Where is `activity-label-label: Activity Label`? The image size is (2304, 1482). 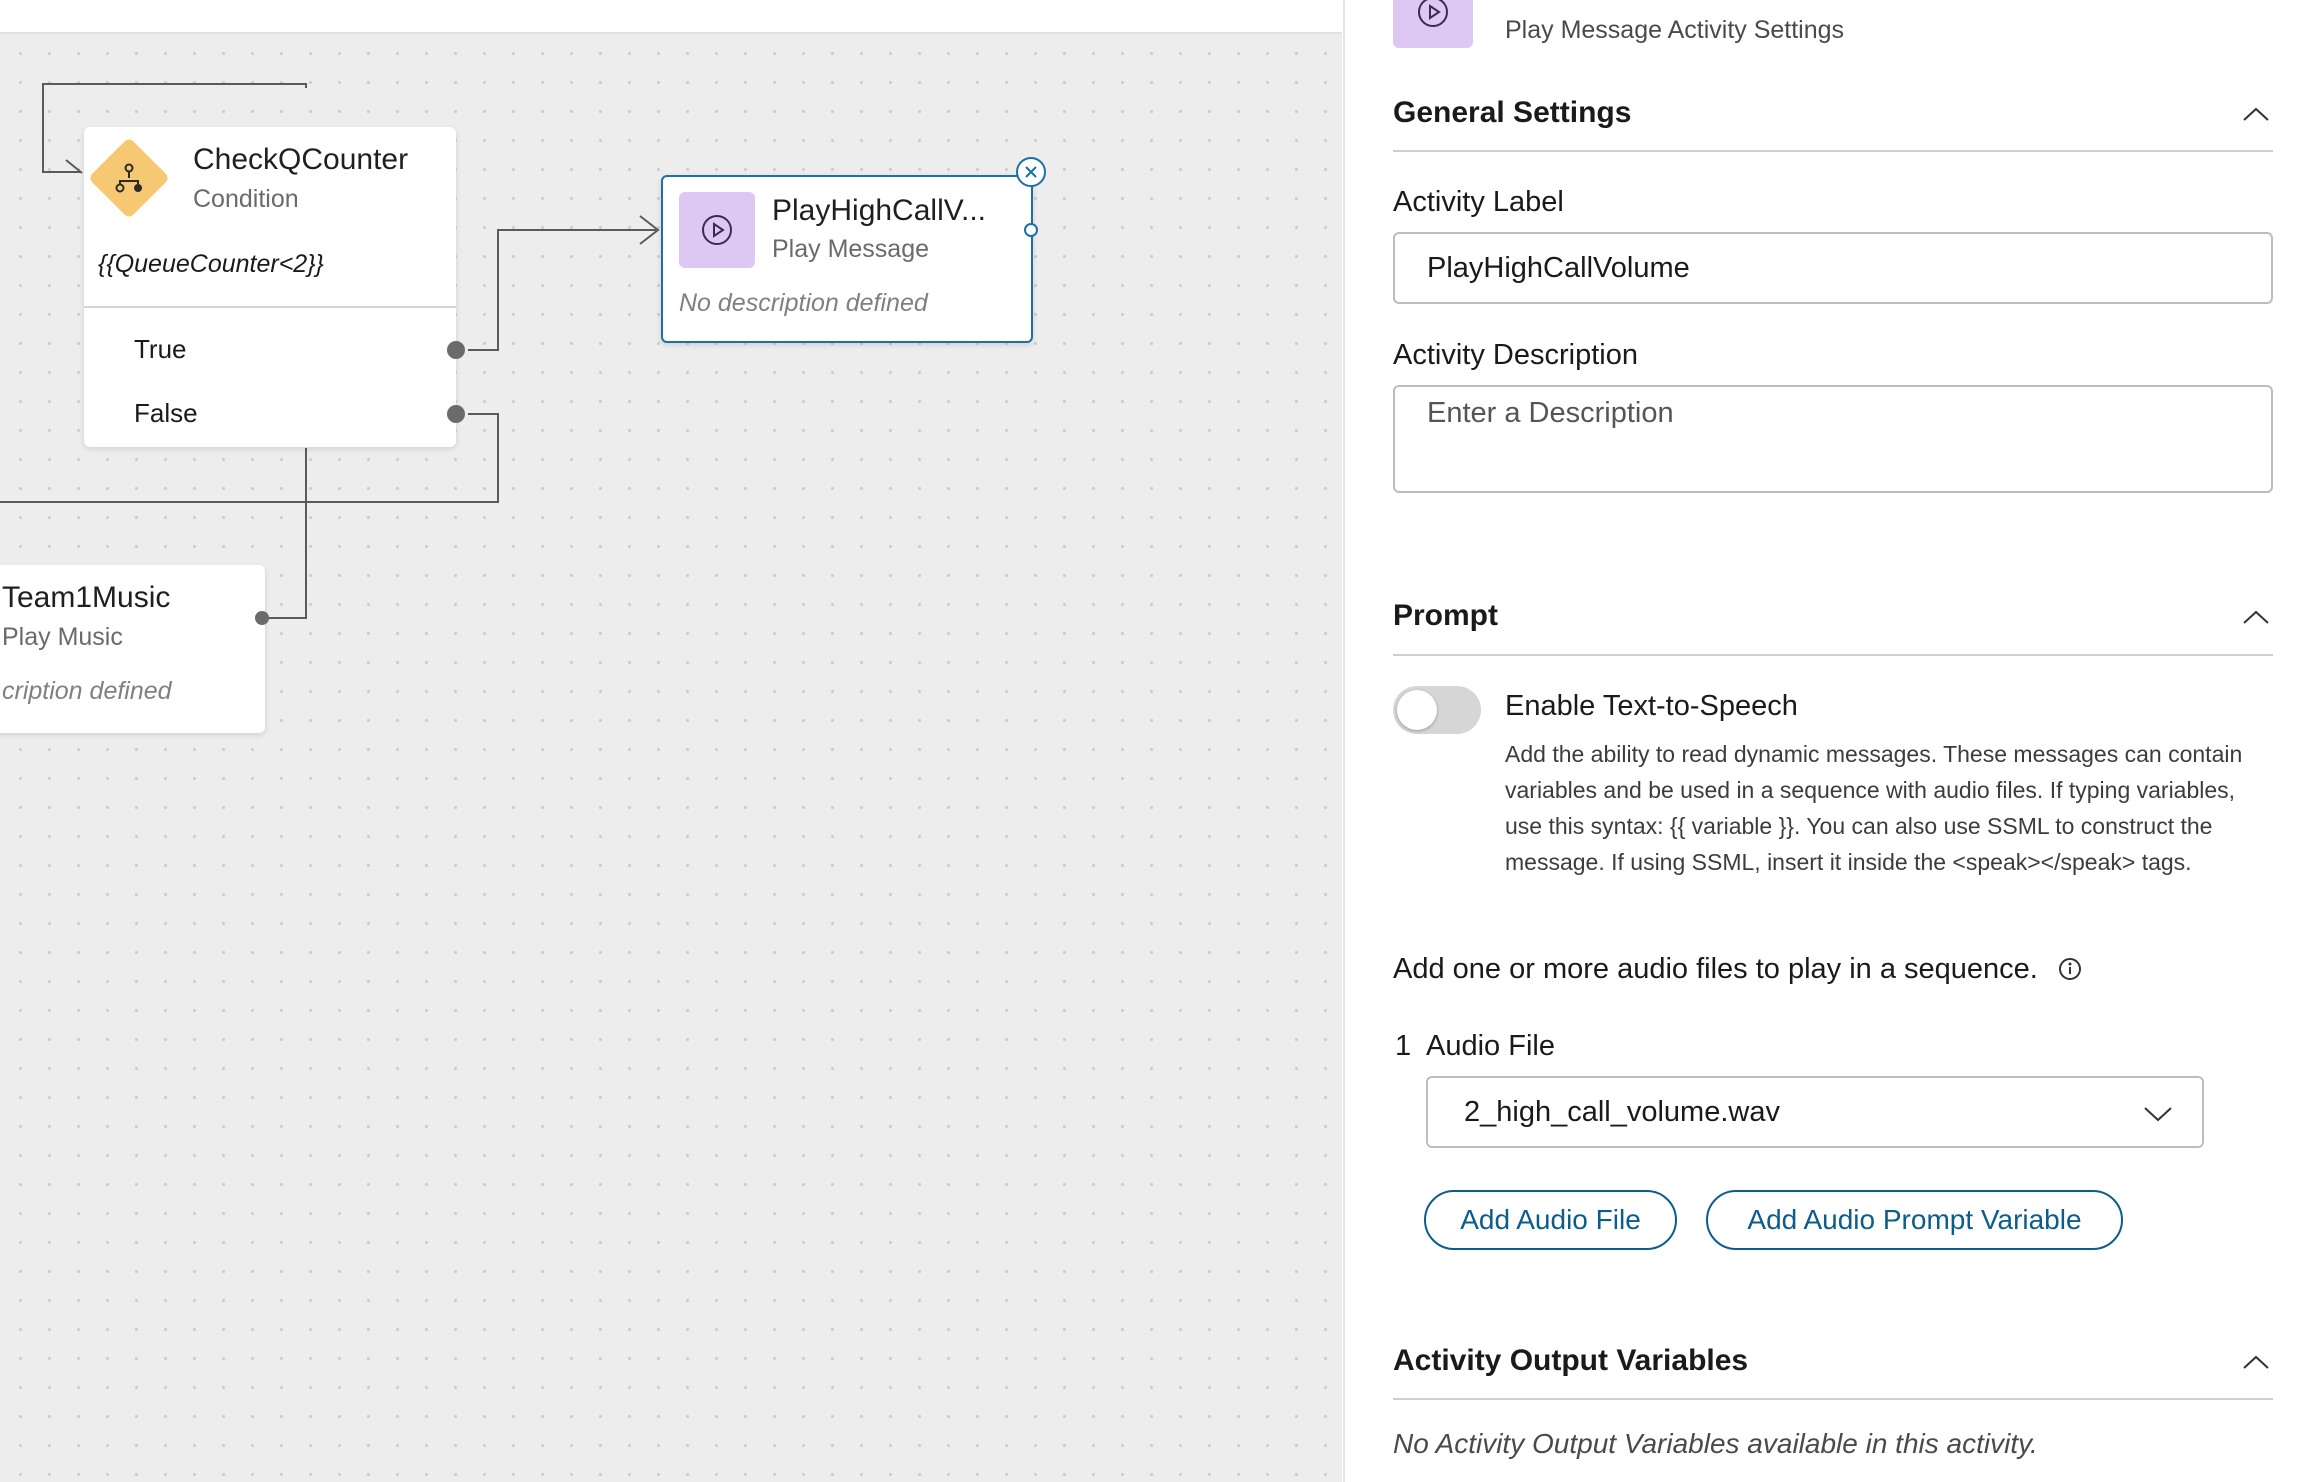
activity-label-label: Activity Label is located at coordinates (1478, 202).